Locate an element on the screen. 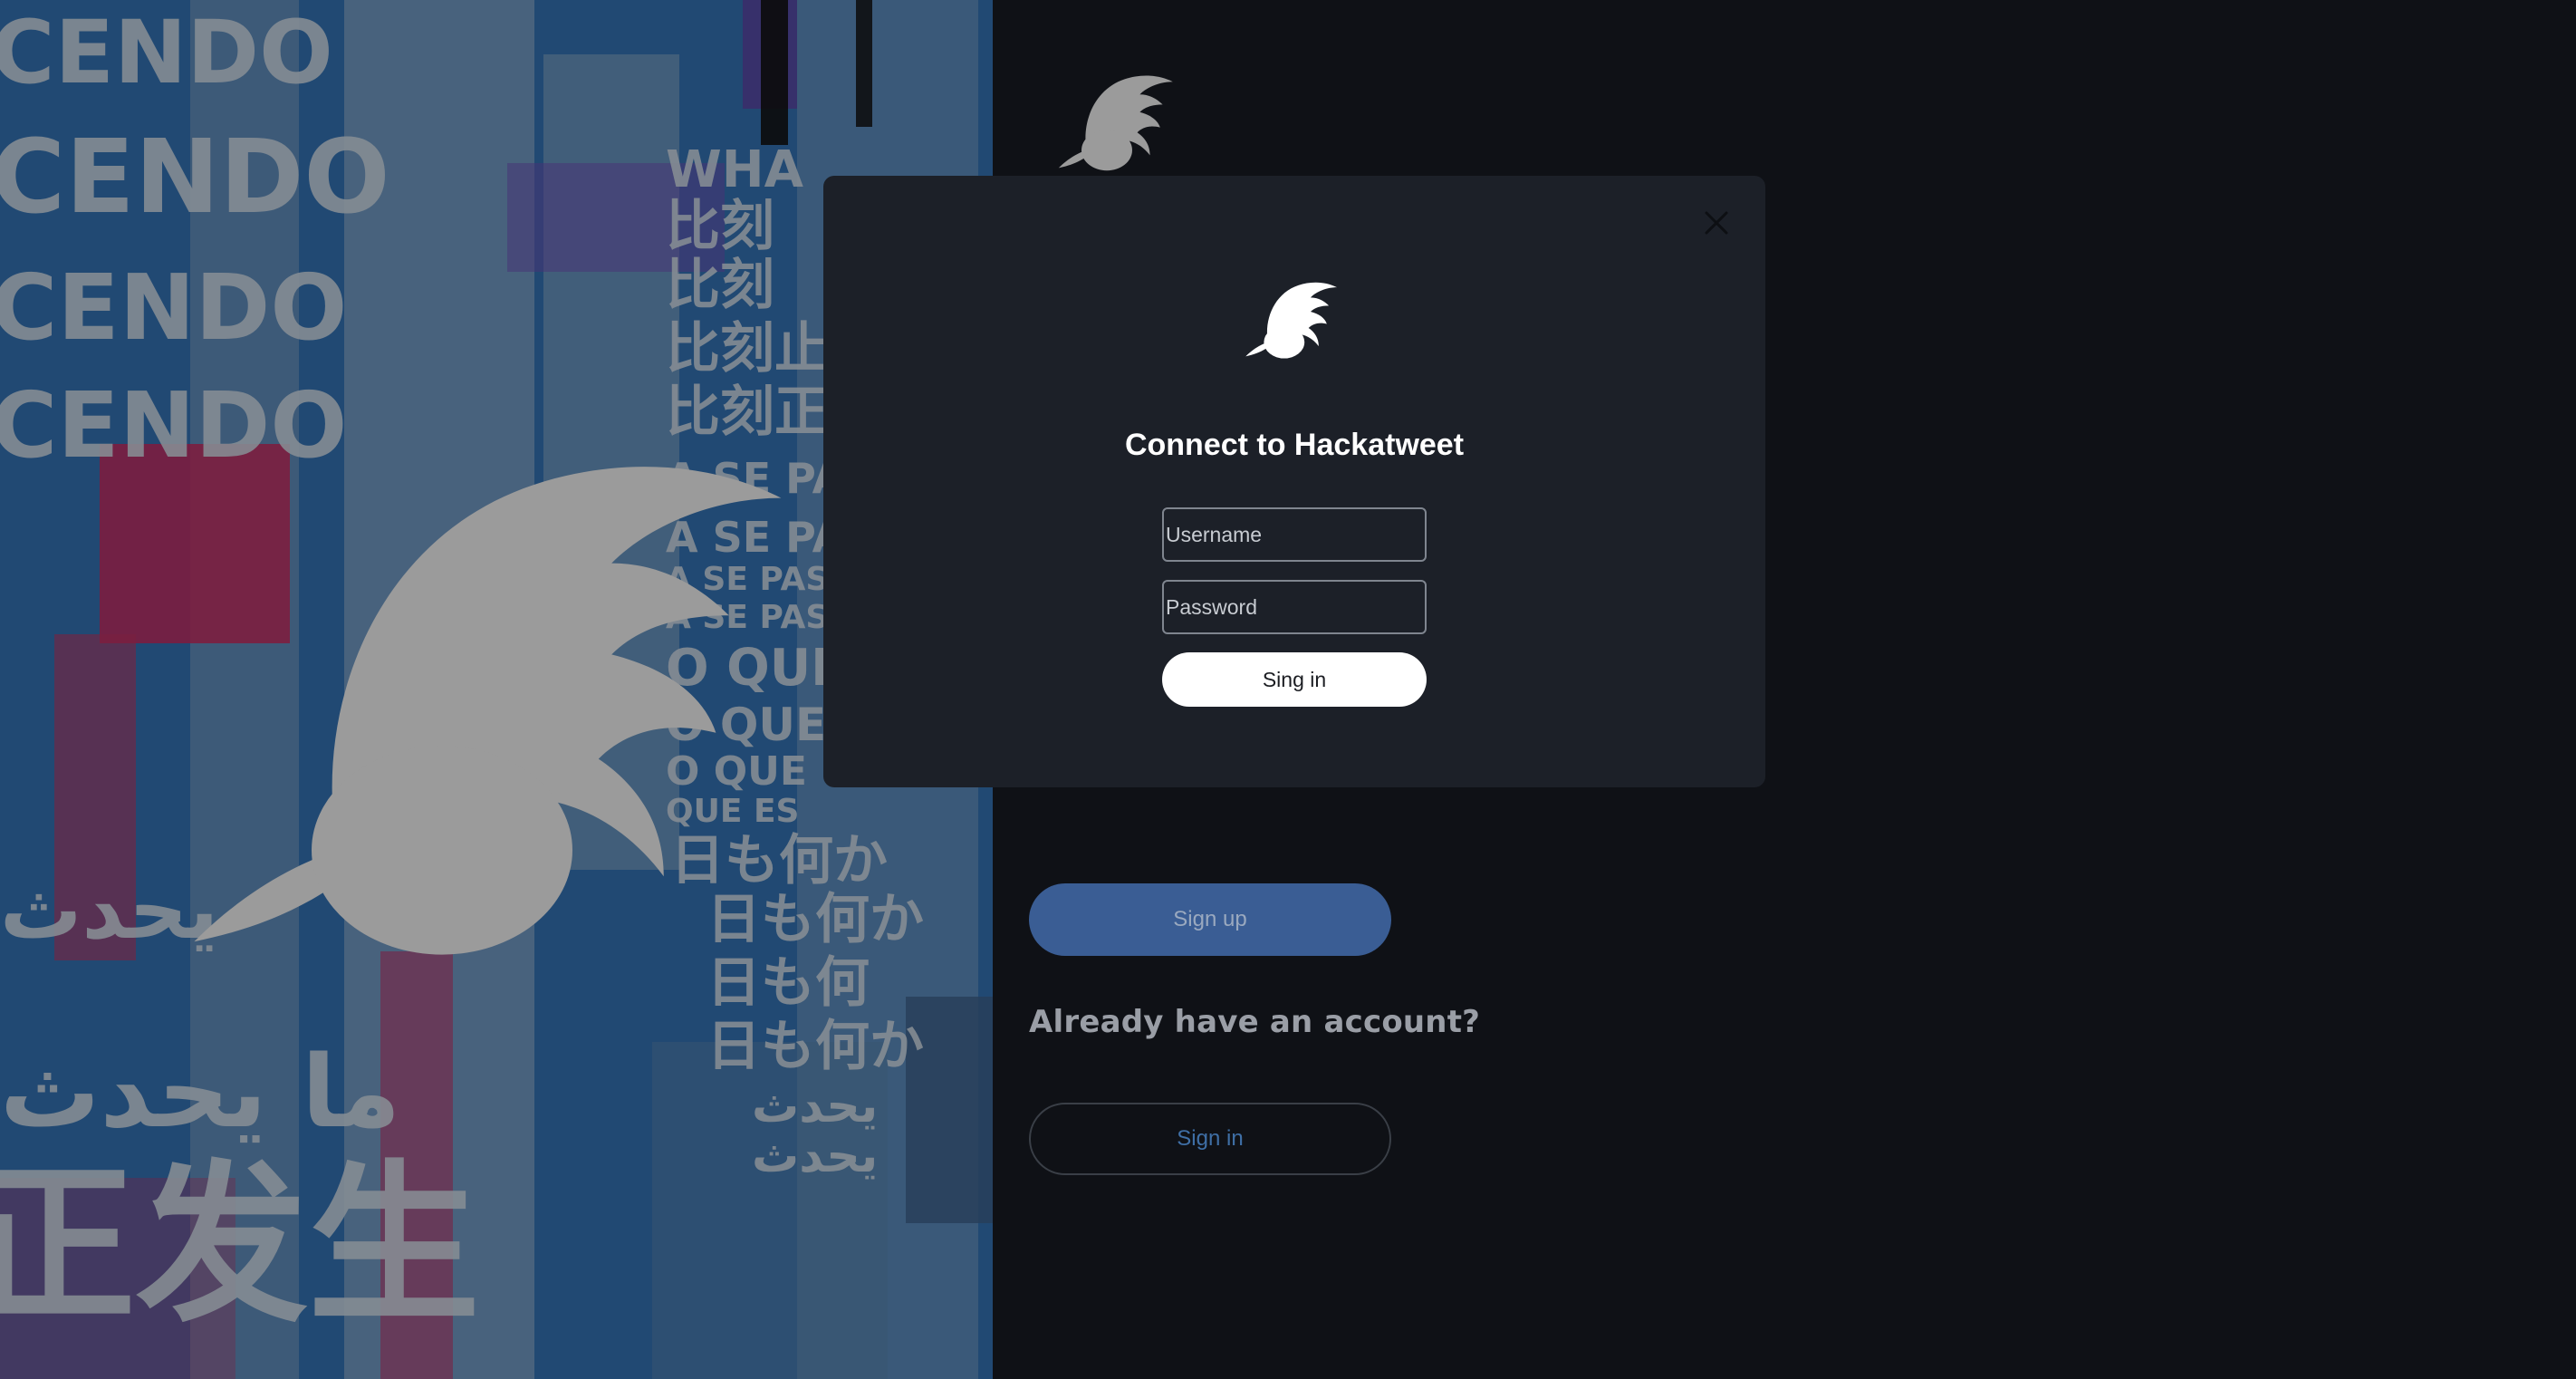 Image resolution: width=2576 pixels, height=1379 pixels. hackatweet-logo-icon is located at coordinates (488, 711).